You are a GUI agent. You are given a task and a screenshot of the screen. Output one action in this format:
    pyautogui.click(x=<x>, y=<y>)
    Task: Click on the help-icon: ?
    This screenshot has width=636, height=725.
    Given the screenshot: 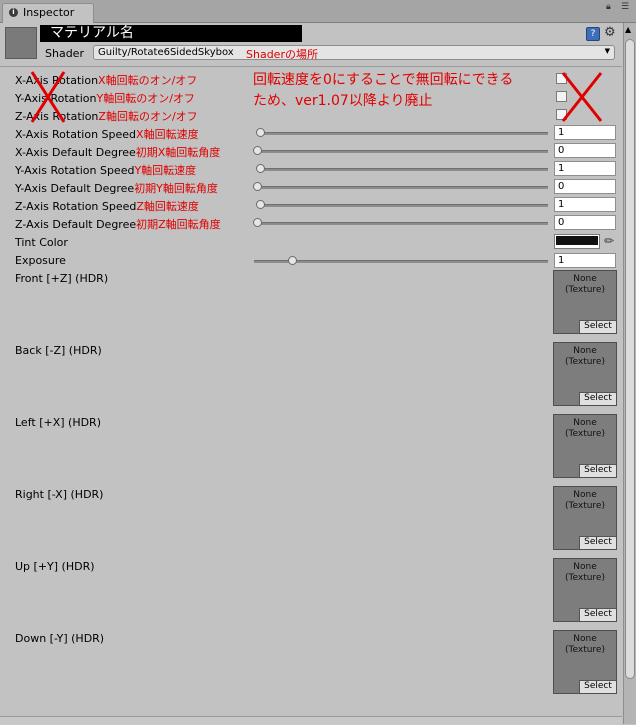 What is the action you would take?
    pyautogui.click(x=593, y=34)
    